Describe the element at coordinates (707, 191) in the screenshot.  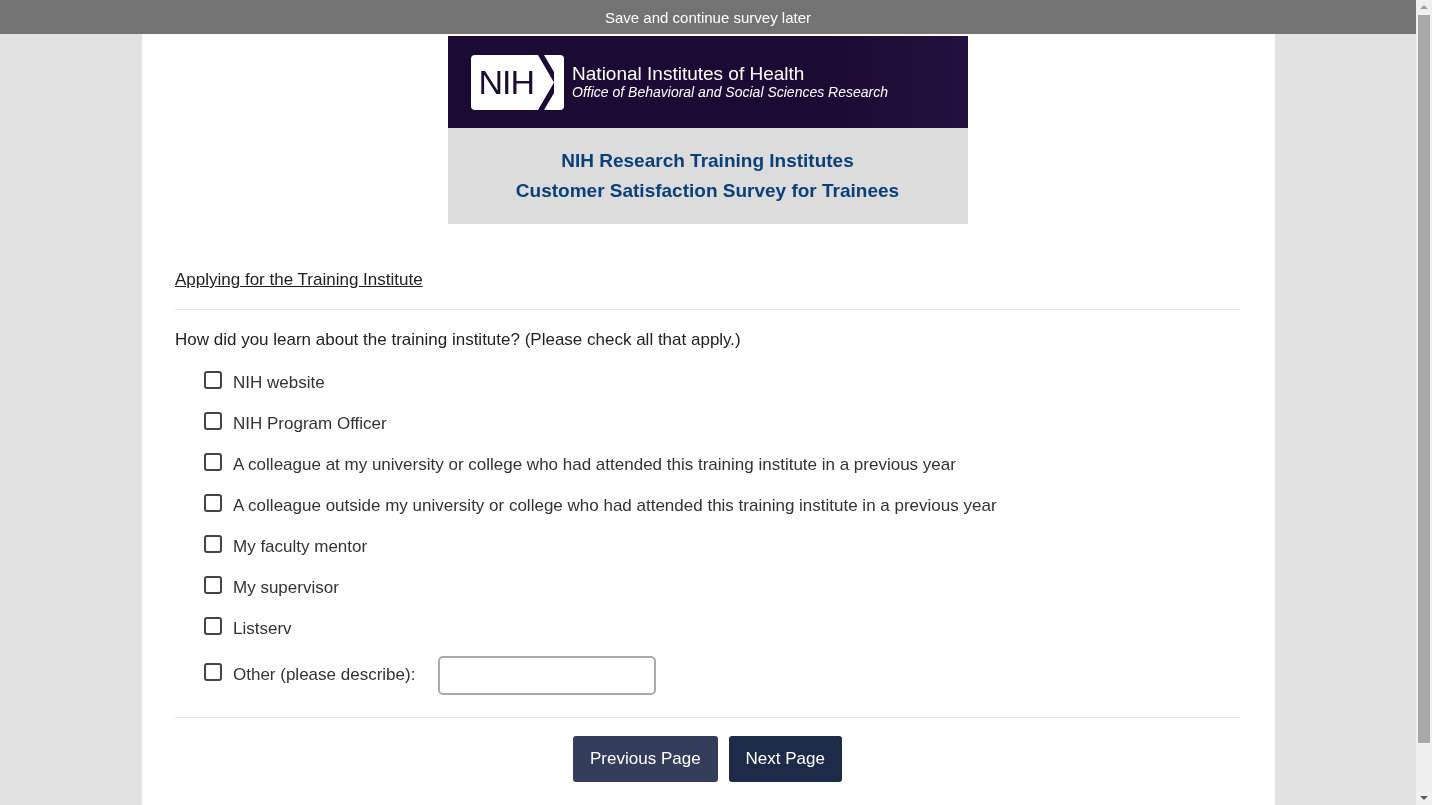
I see `survey-title: Customer Satisfaction Survey for Trainees` at that location.